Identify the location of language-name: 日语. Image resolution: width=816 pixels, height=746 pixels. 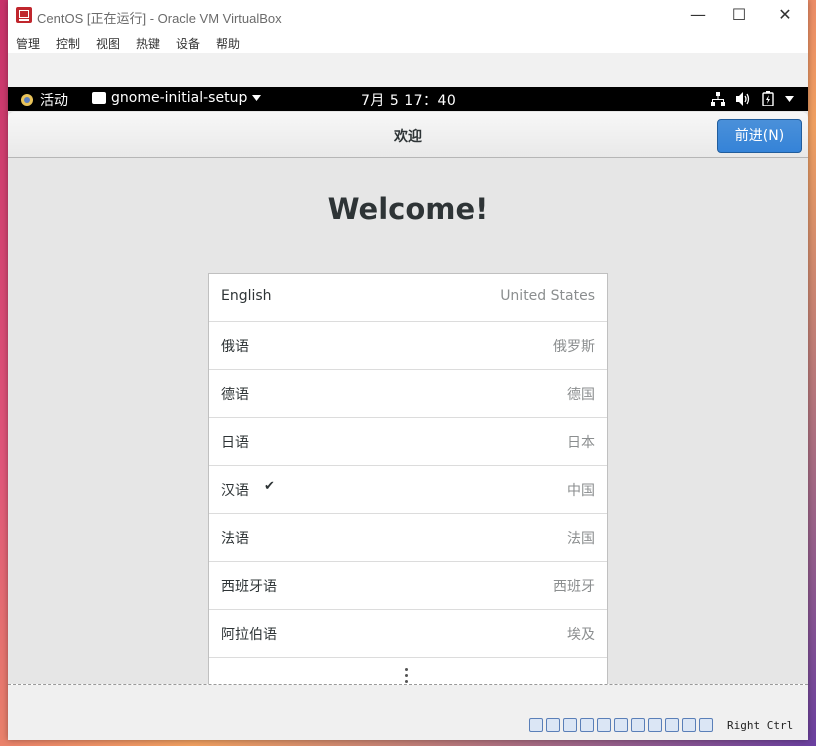
(235, 443).